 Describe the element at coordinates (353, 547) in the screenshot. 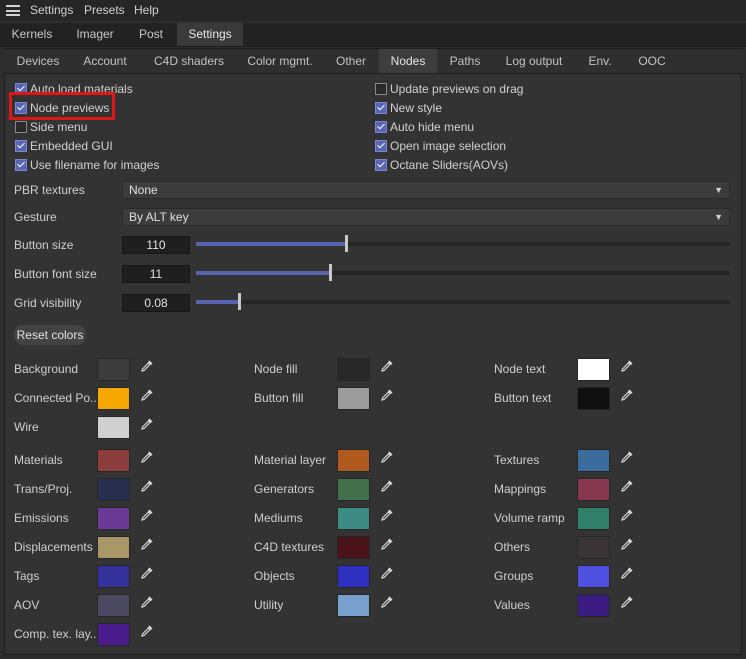

I see `color-swatch-c4d-textures` at that location.